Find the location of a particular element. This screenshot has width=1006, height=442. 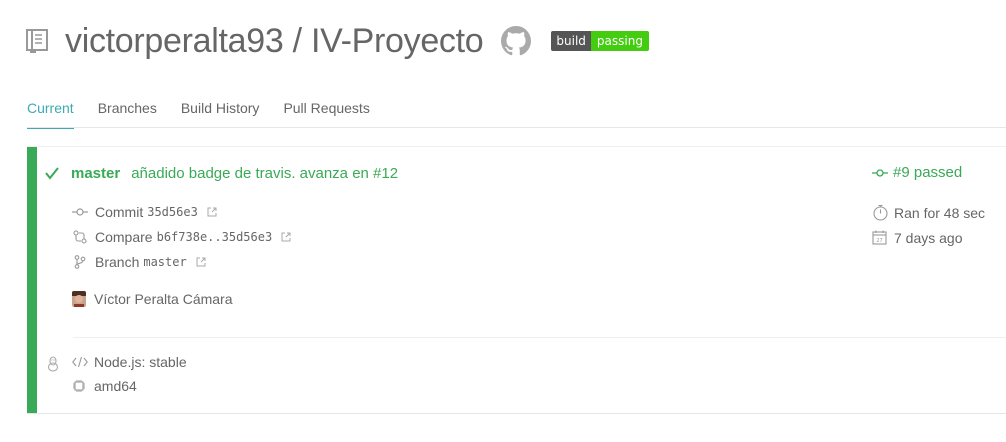

commit-message: añadido badge de travis. avanza en #12 is located at coordinates (265, 173).